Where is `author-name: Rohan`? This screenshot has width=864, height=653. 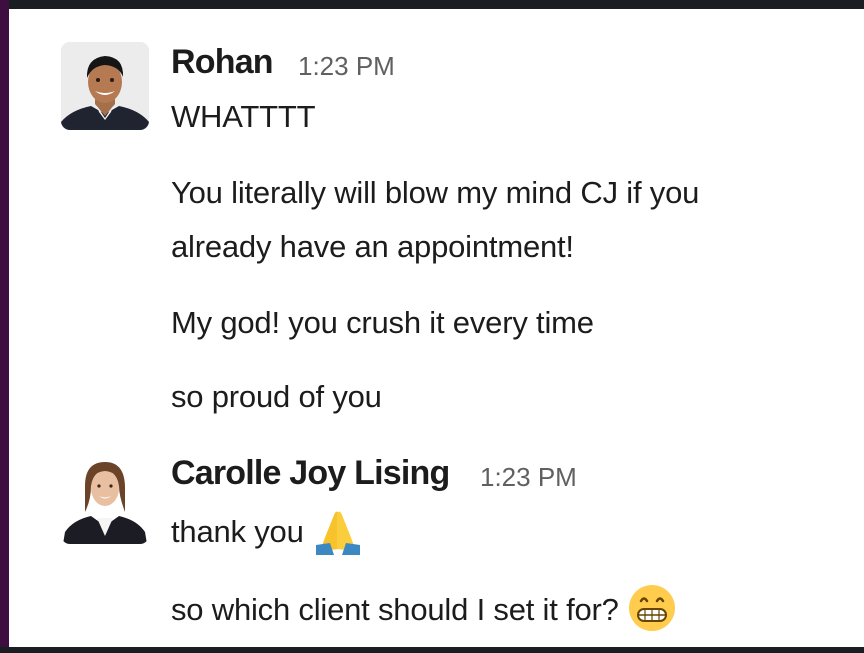
author-name: Rohan is located at coordinates (222, 62).